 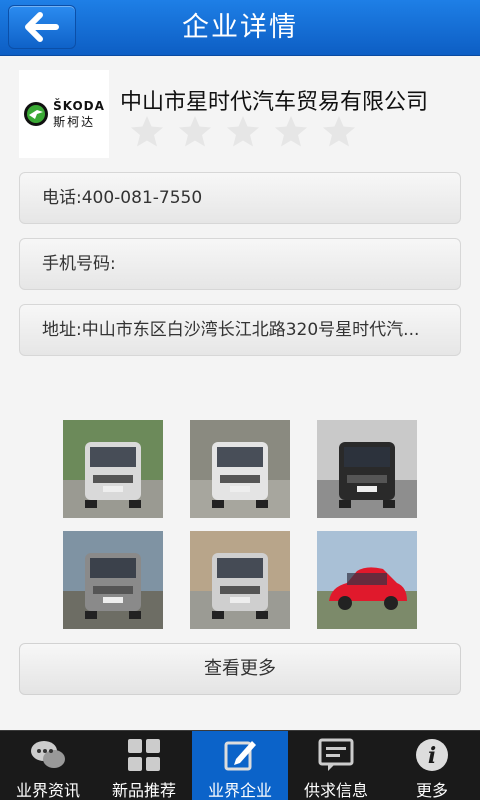 What do you see at coordinates (143, 790) in the screenshot?
I see `tab-label: 新品推荐` at bounding box center [143, 790].